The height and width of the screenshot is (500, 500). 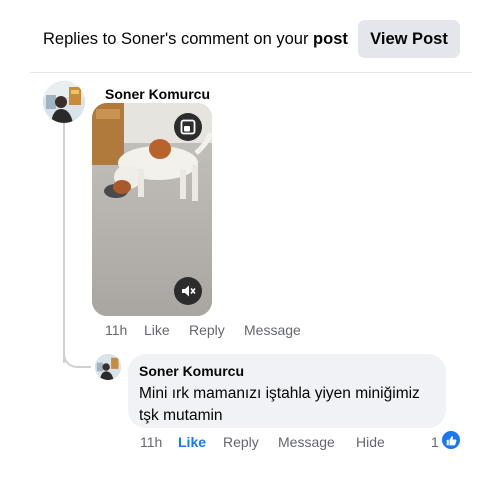 What do you see at coordinates (435, 442) in the screenshot?
I see `reaction-count: 1` at bounding box center [435, 442].